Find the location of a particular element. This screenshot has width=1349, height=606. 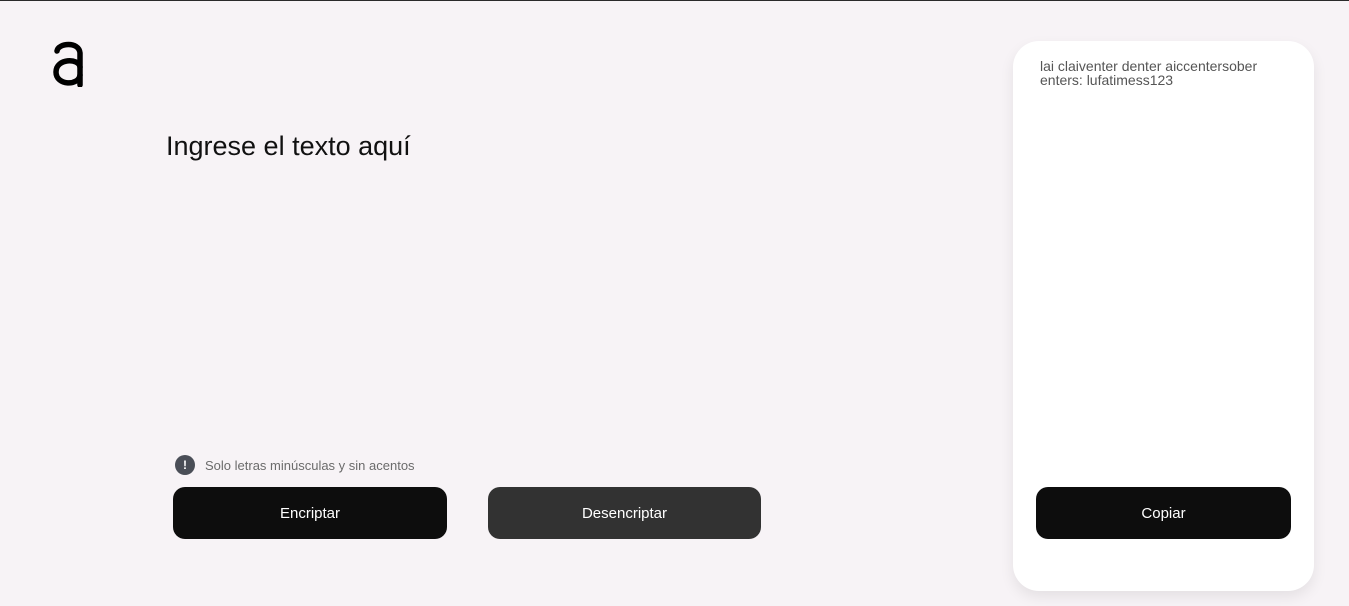

hint-text: Solo letras minúsculas y sin acentos is located at coordinates (310, 465).